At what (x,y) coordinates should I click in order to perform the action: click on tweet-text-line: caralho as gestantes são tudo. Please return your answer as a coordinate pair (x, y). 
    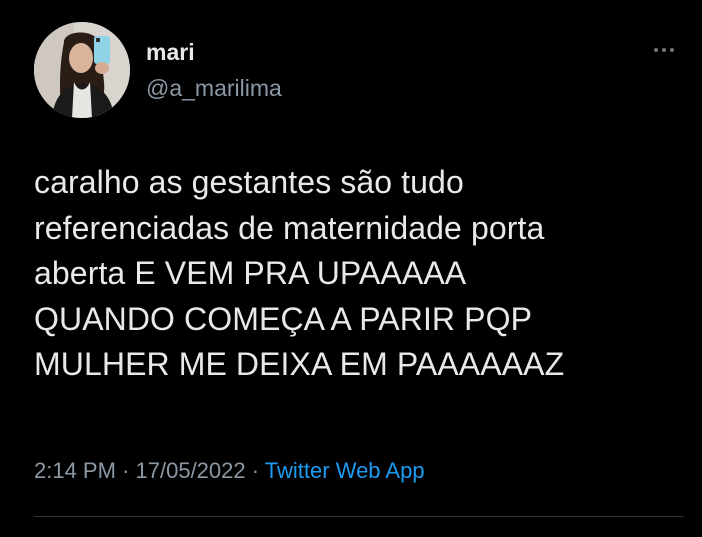
    Looking at the image, I should click on (249, 182).